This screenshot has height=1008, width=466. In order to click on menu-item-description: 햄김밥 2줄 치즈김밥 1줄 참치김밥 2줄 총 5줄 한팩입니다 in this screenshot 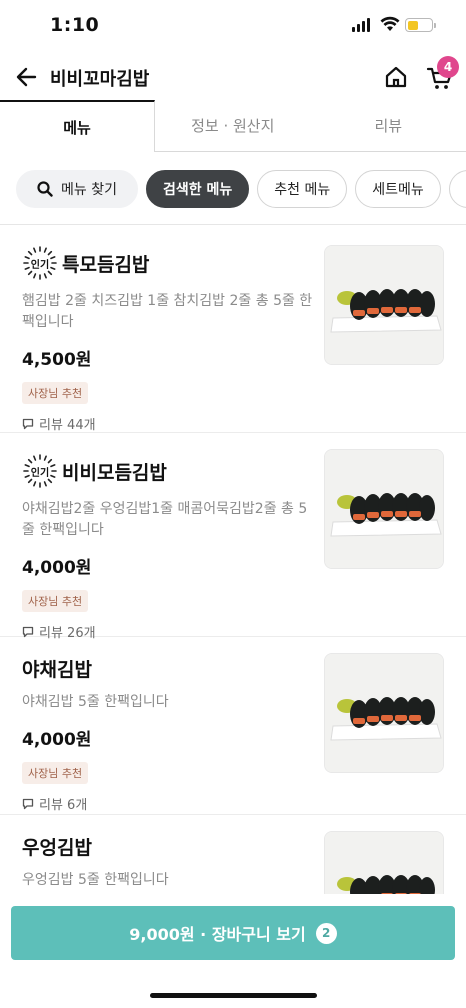, I will do `click(167, 311)`.